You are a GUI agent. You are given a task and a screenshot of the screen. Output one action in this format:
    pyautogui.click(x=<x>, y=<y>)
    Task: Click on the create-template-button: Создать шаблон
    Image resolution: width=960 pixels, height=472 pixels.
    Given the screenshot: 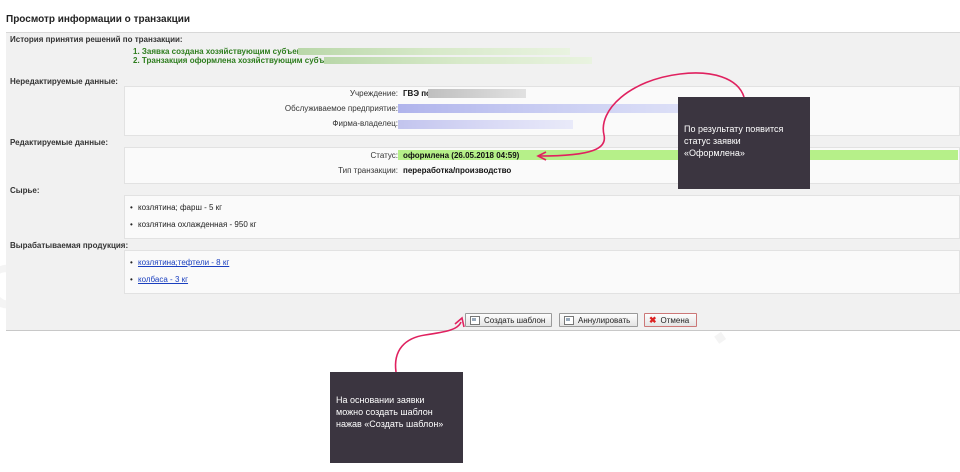 What is the action you would take?
    pyautogui.click(x=508, y=320)
    